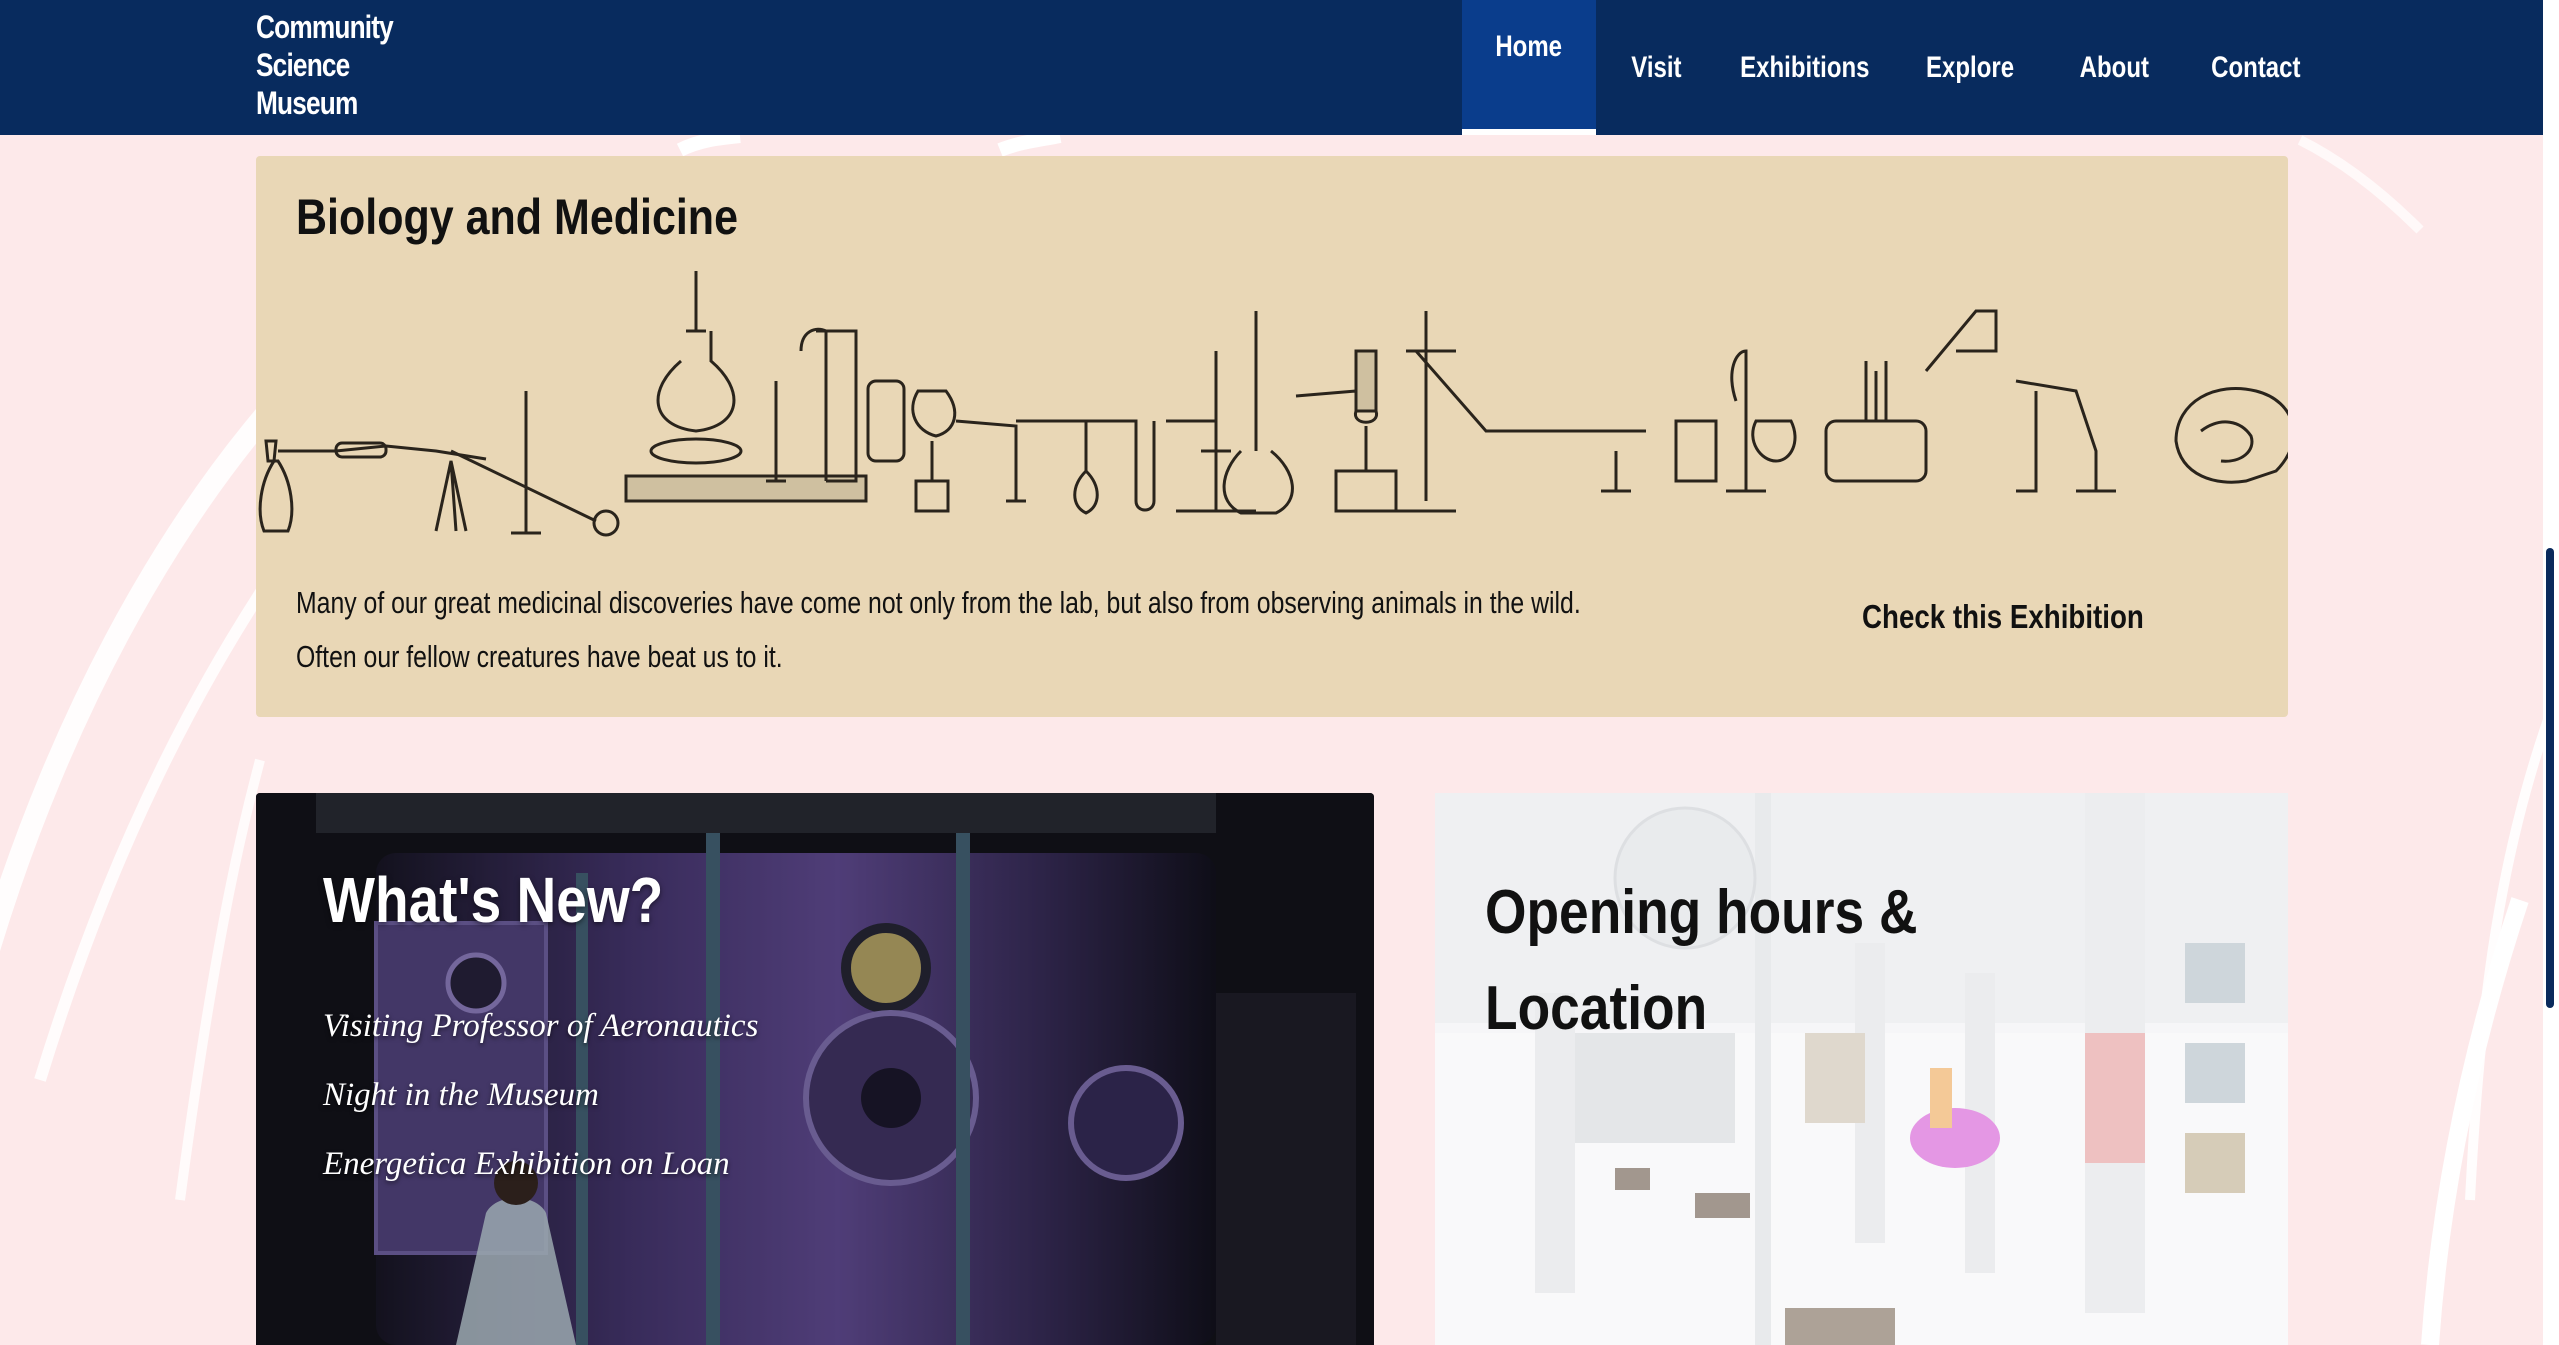 This screenshot has width=2559, height=1345. I want to click on nav-about: About, so click(2114, 67).